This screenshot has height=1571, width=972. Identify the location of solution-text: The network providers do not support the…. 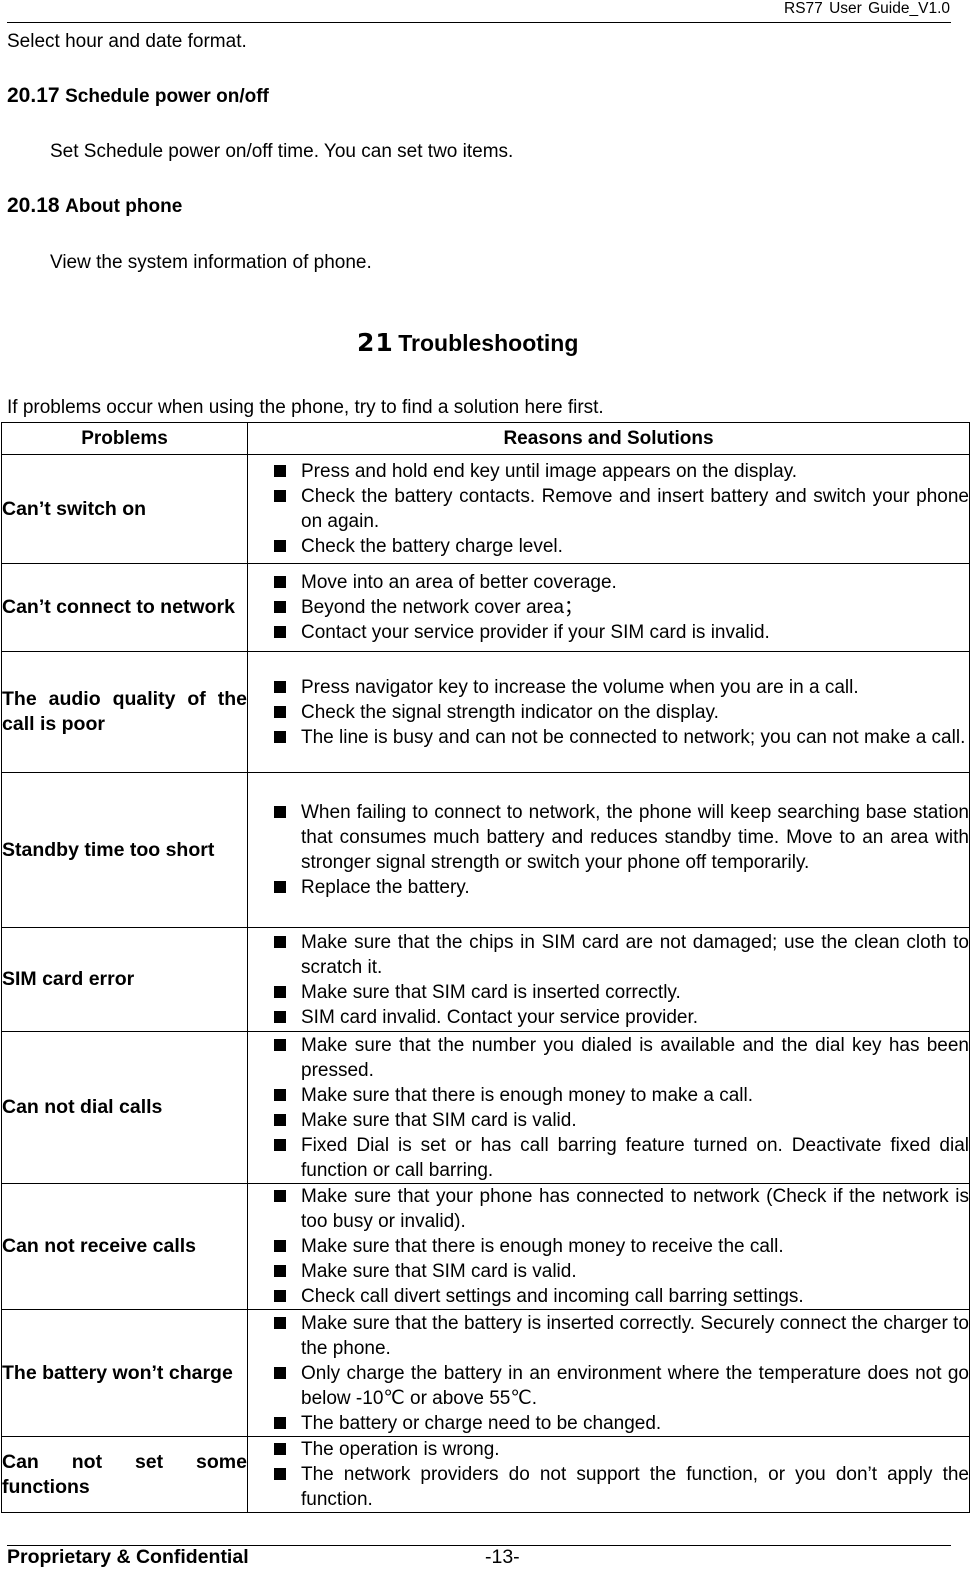
(635, 1487).